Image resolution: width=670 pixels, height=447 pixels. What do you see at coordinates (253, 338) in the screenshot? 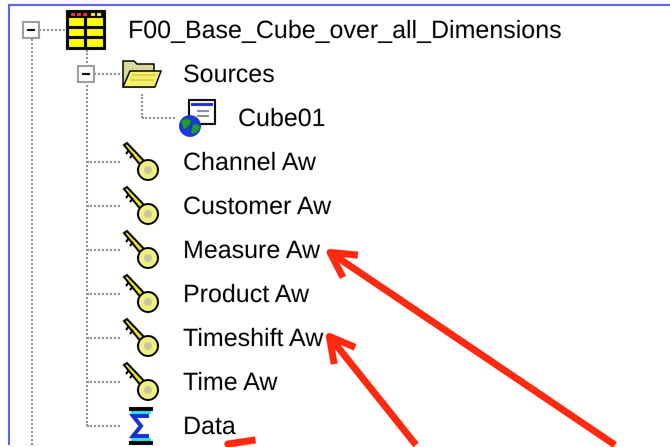
I see `tree-item-label: Timeshift Aw` at bounding box center [253, 338].